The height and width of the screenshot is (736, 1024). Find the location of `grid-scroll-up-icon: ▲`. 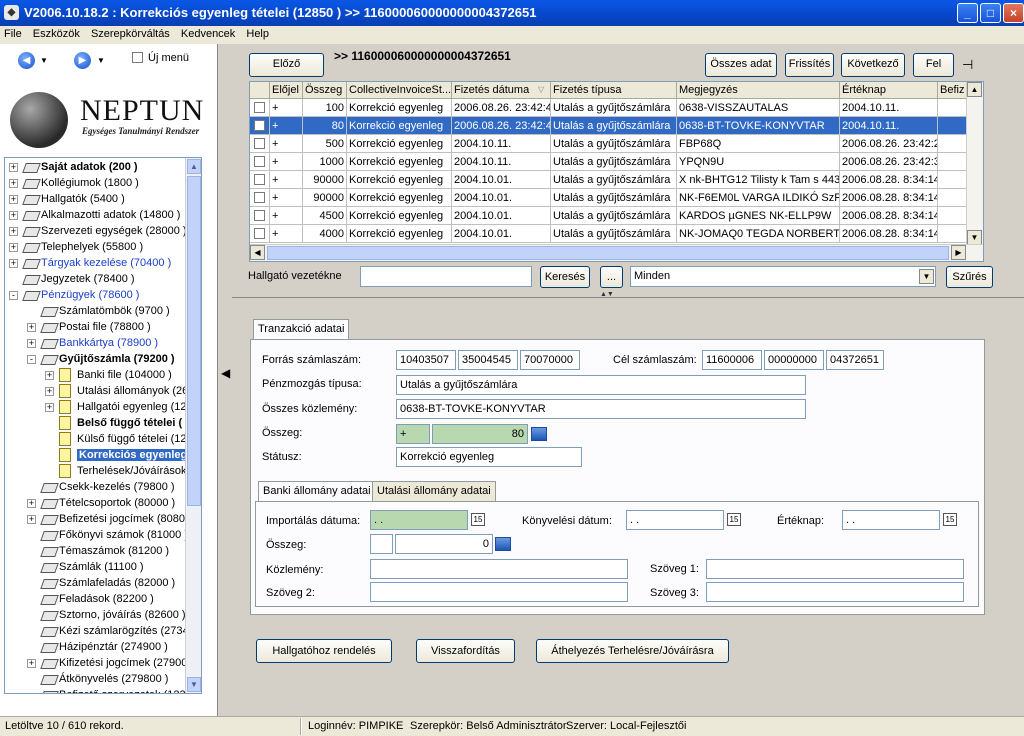

grid-scroll-up-icon: ▲ is located at coordinates (974, 89).